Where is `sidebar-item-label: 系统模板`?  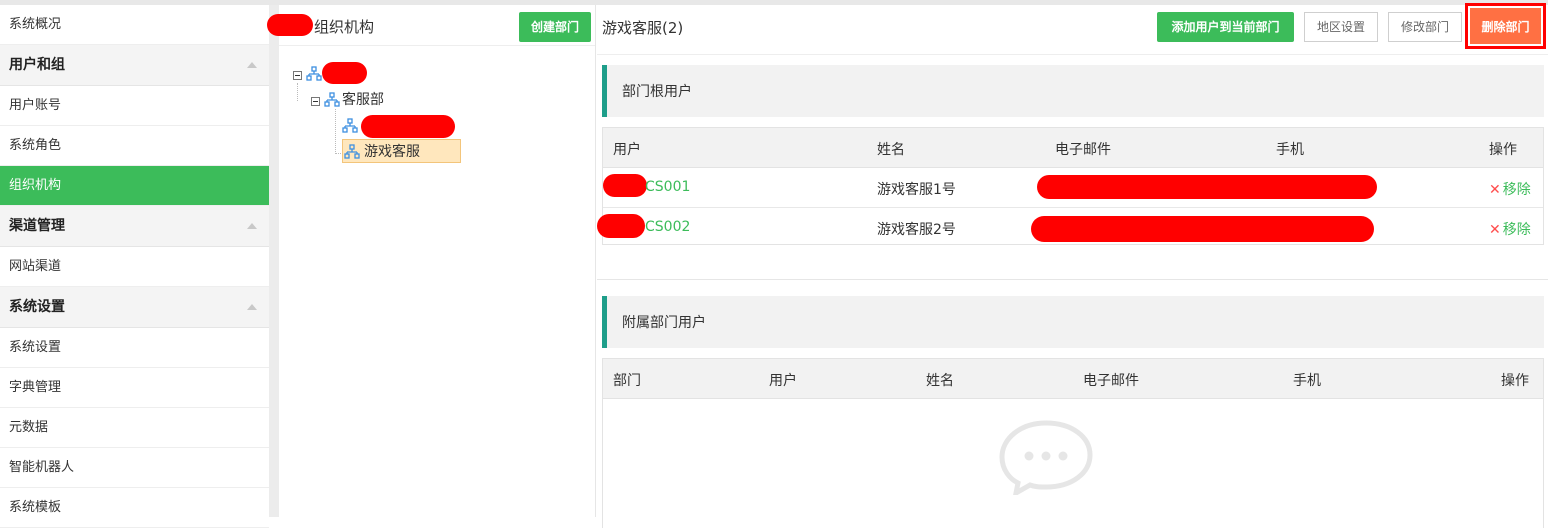 sidebar-item-label: 系统模板 is located at coordinates (35, 507).